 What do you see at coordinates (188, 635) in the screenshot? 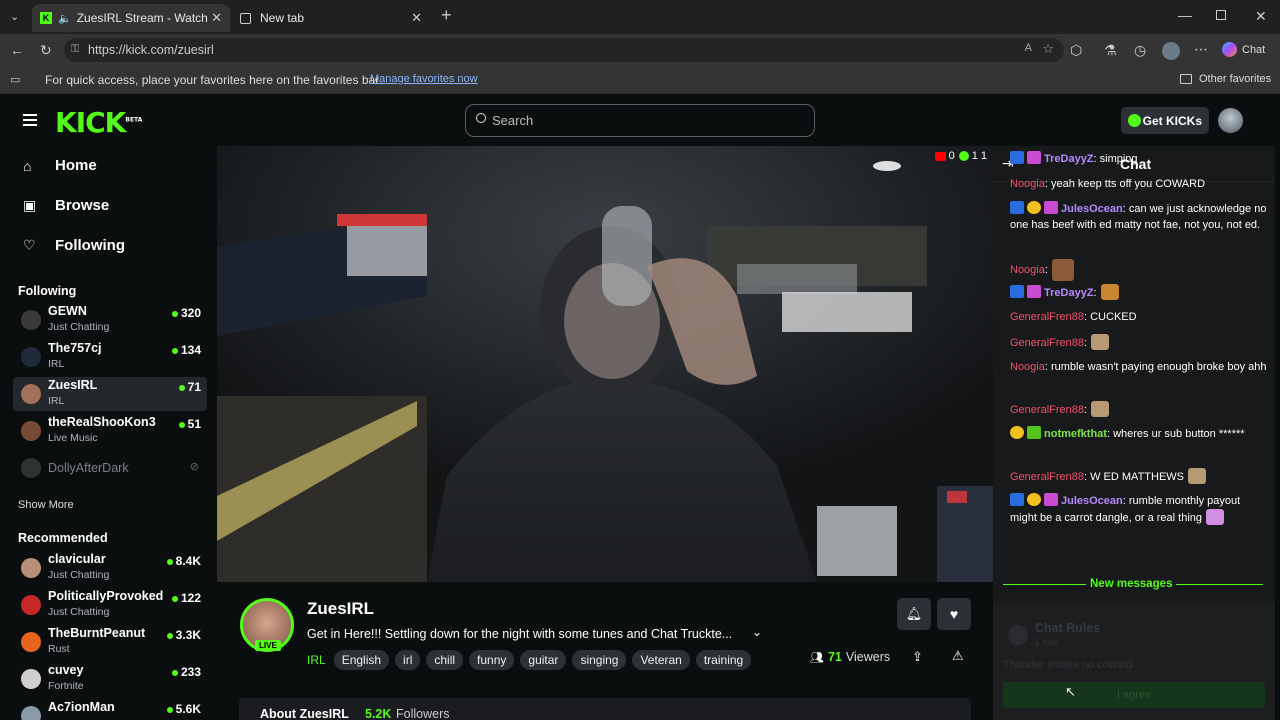
I see `viewer-count-number: 3.3K` at bounding box center [188, 635].